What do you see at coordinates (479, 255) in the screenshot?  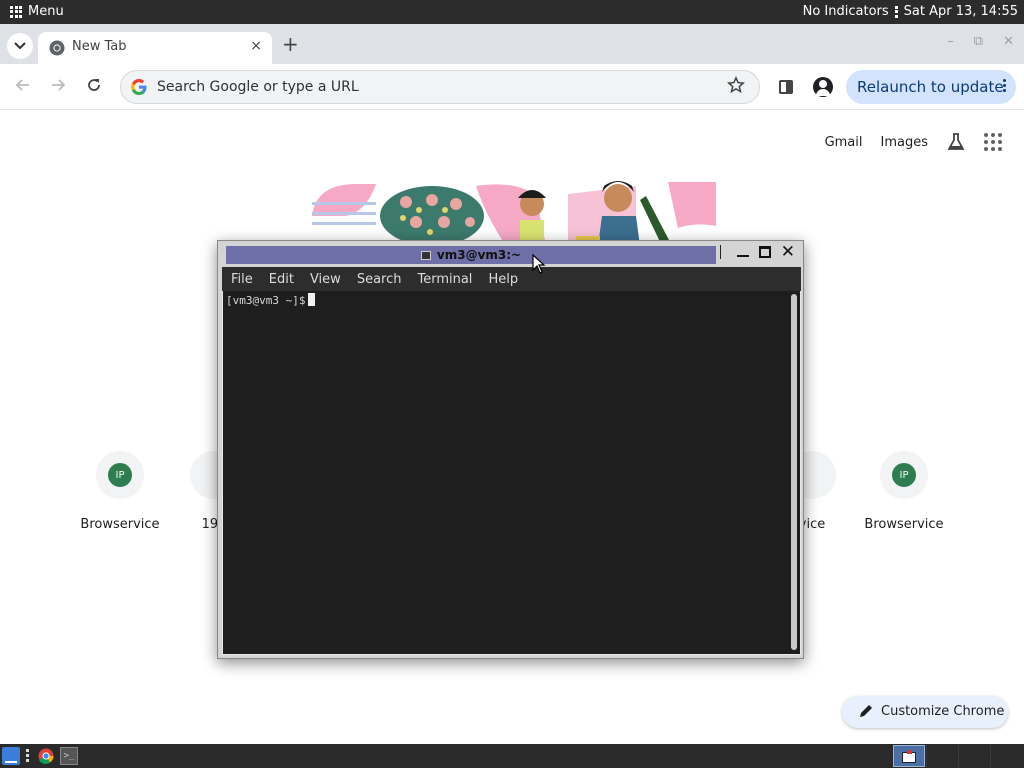 I see `terminal-title: vm3@vm3:~` at bounding box center [479, 255].